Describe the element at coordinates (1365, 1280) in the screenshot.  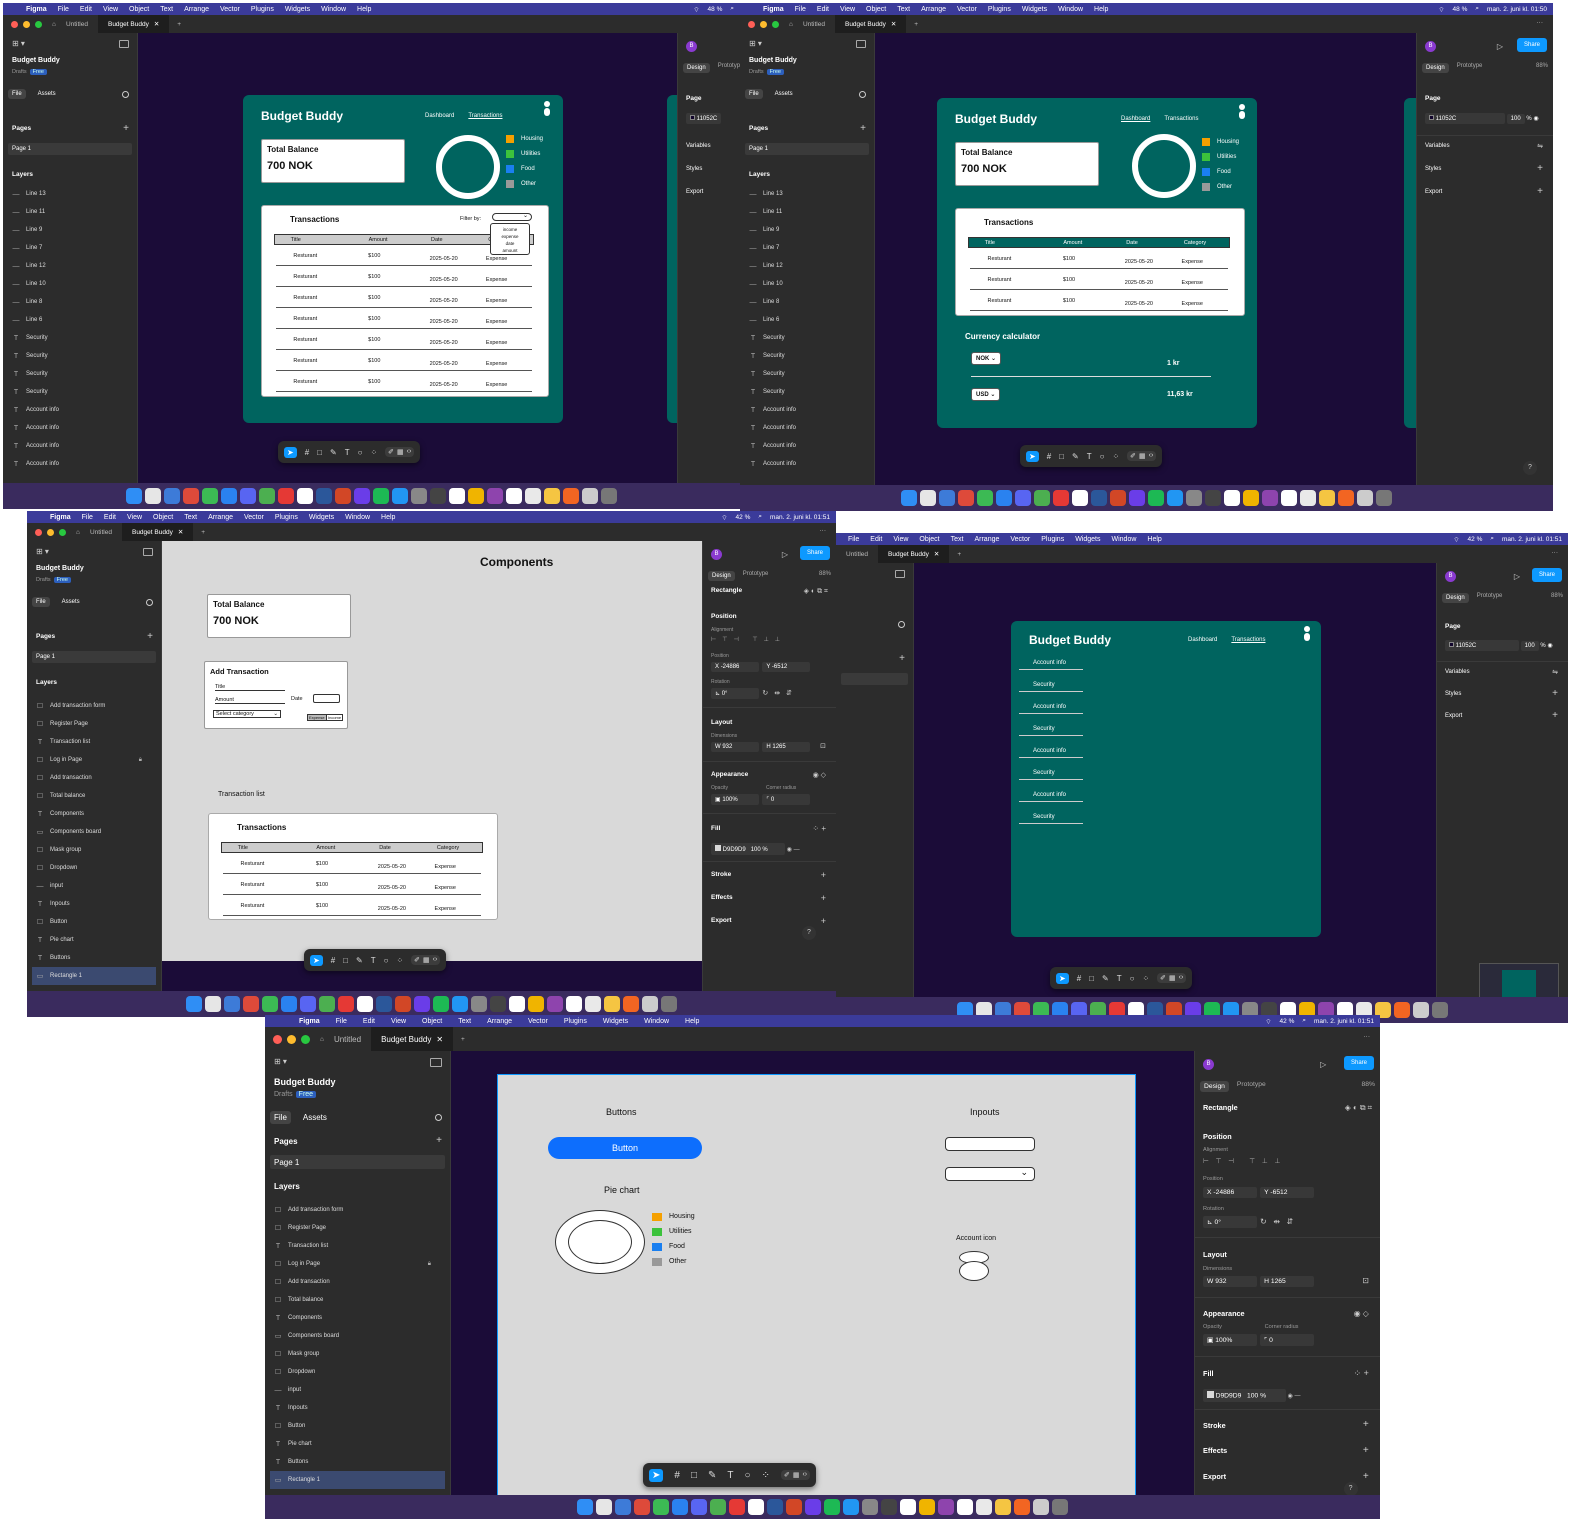
I see `resize-icon: ⊡` at that location.